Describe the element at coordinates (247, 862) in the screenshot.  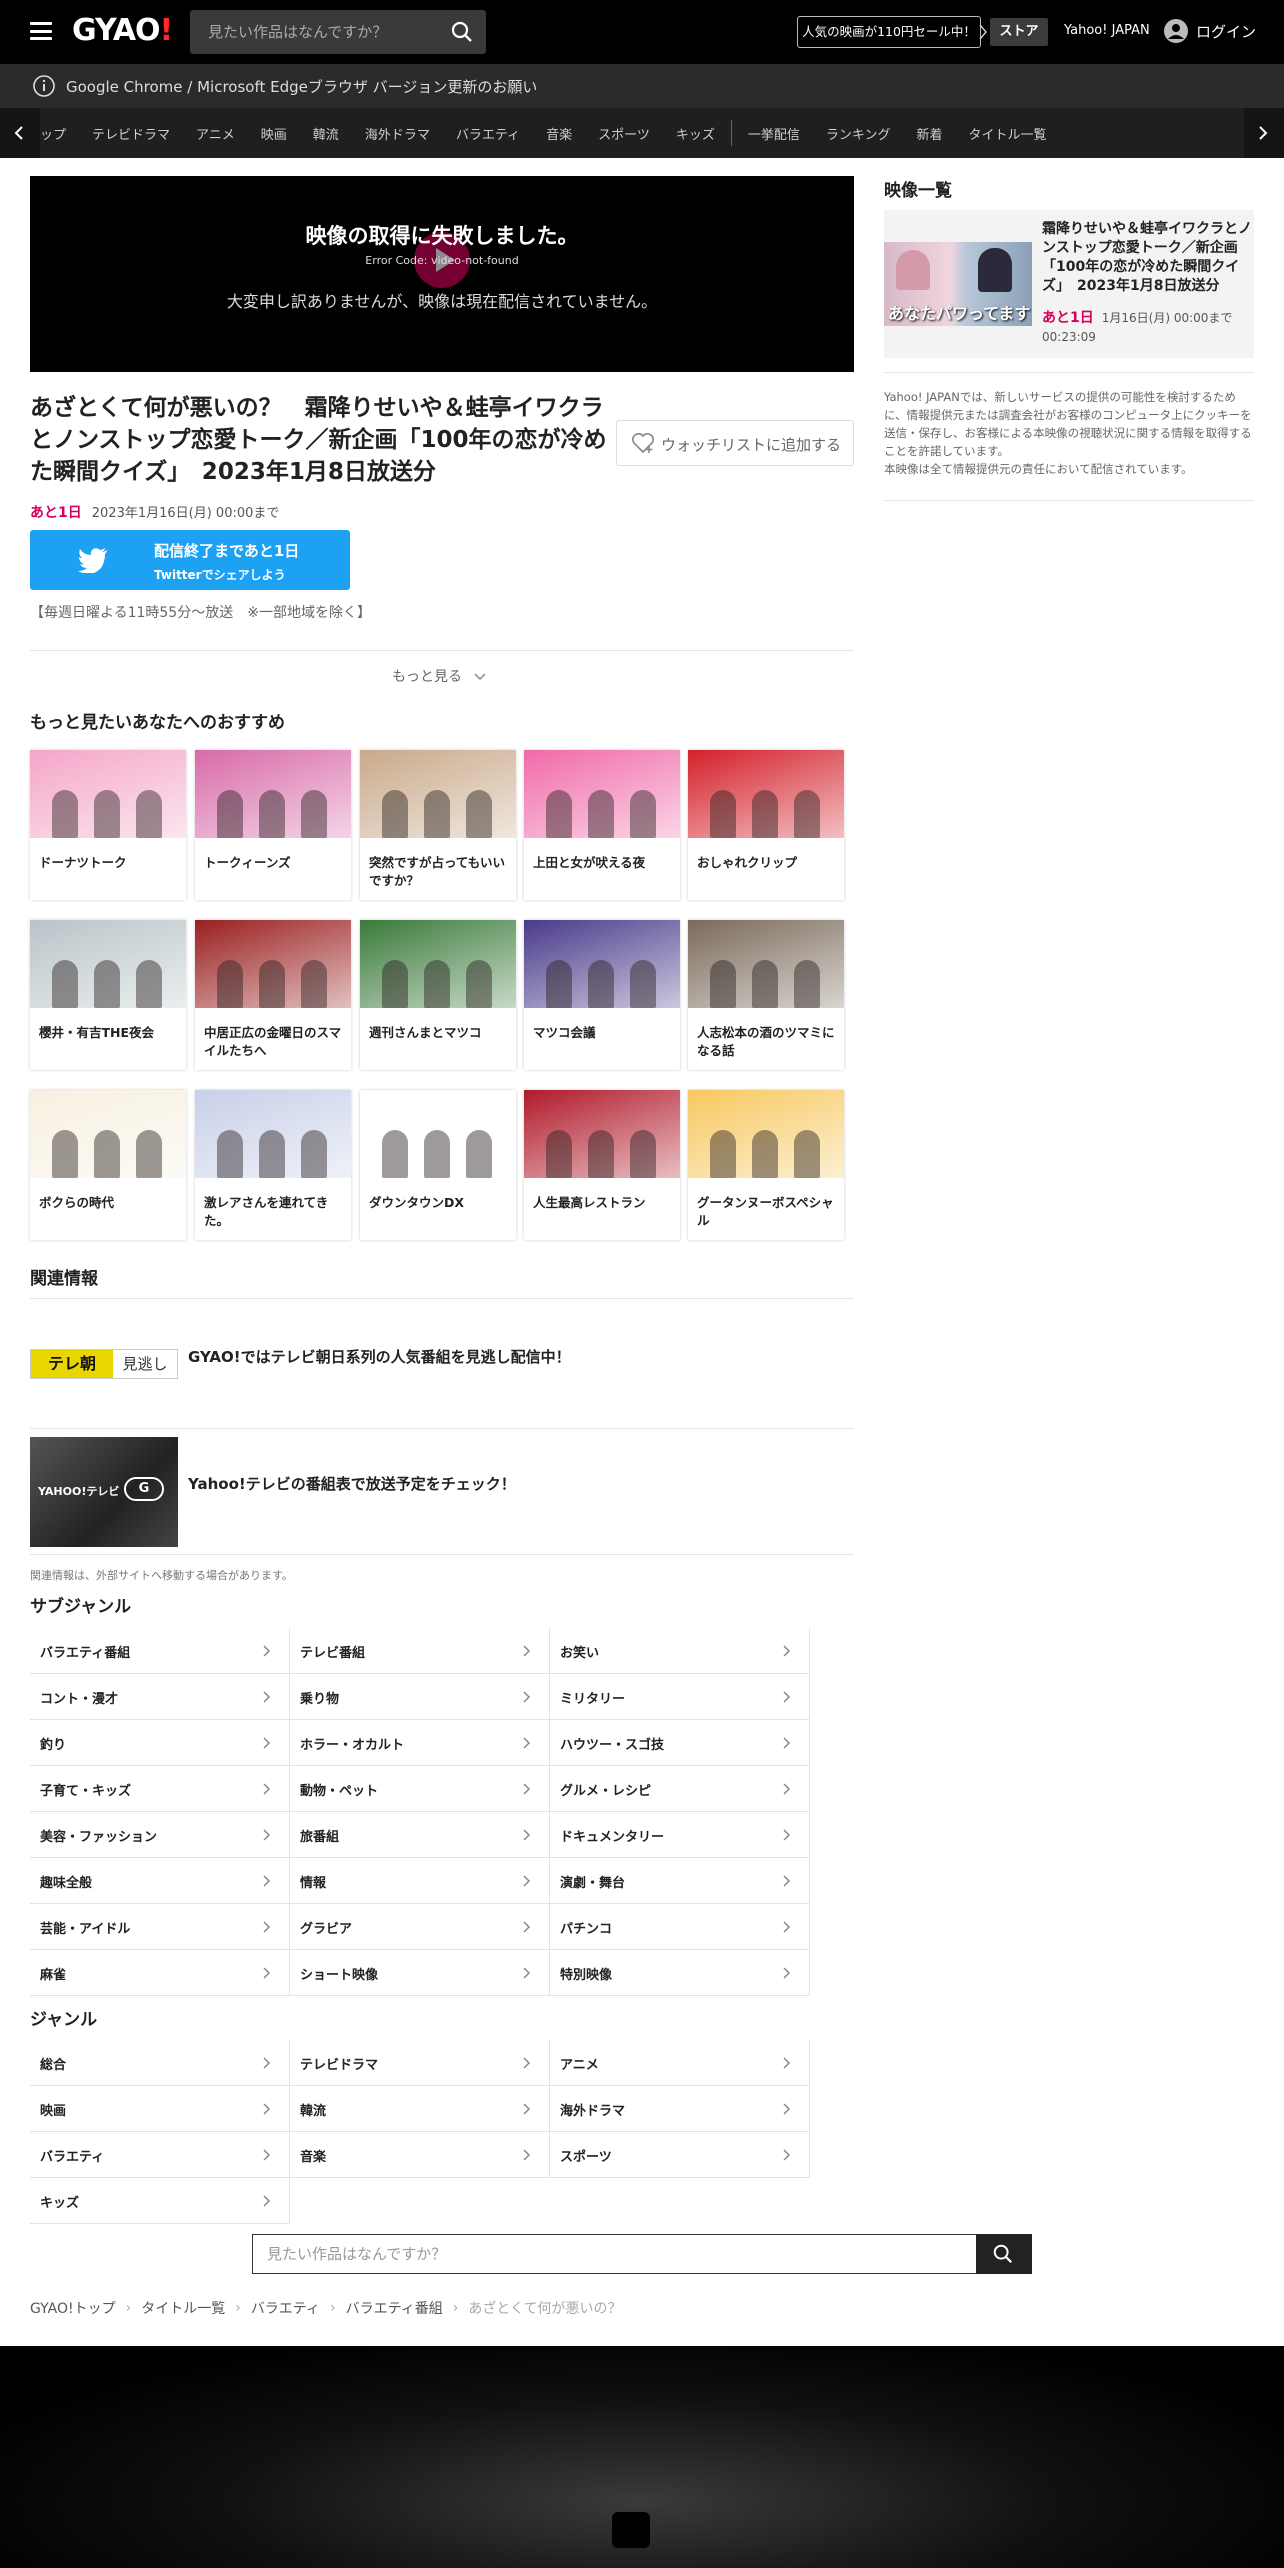
I see `recommend-title: トークィーンズ` at that location.